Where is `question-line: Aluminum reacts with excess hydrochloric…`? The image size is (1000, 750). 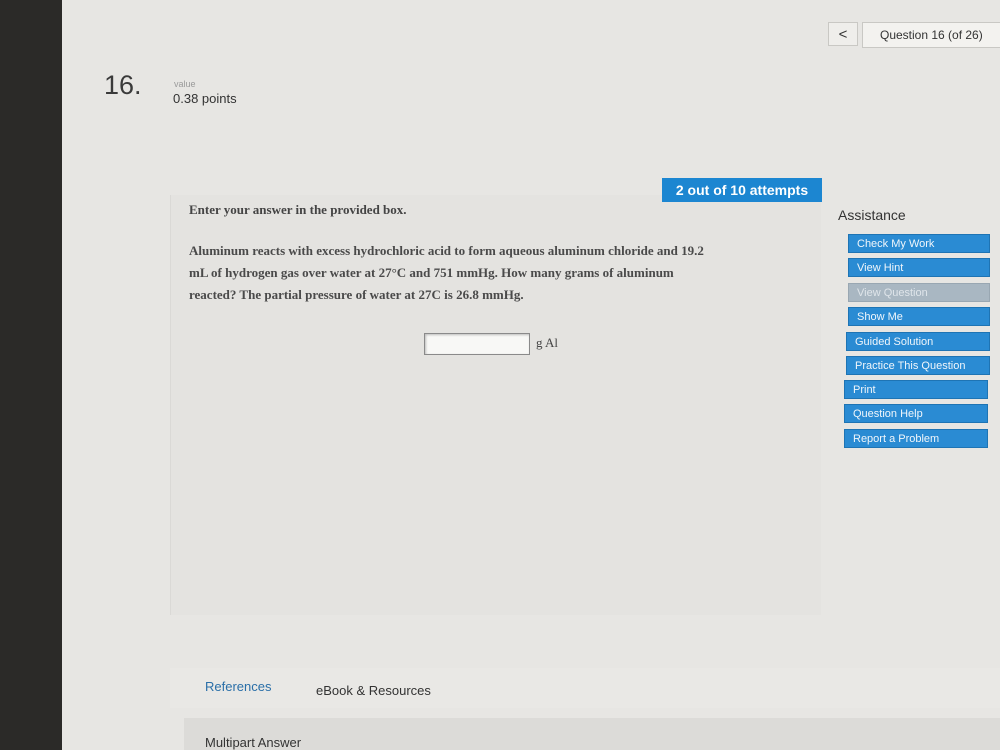
question-line: Aluminum reacts with excess hydrochloric… is located at coordinates (446, 250).